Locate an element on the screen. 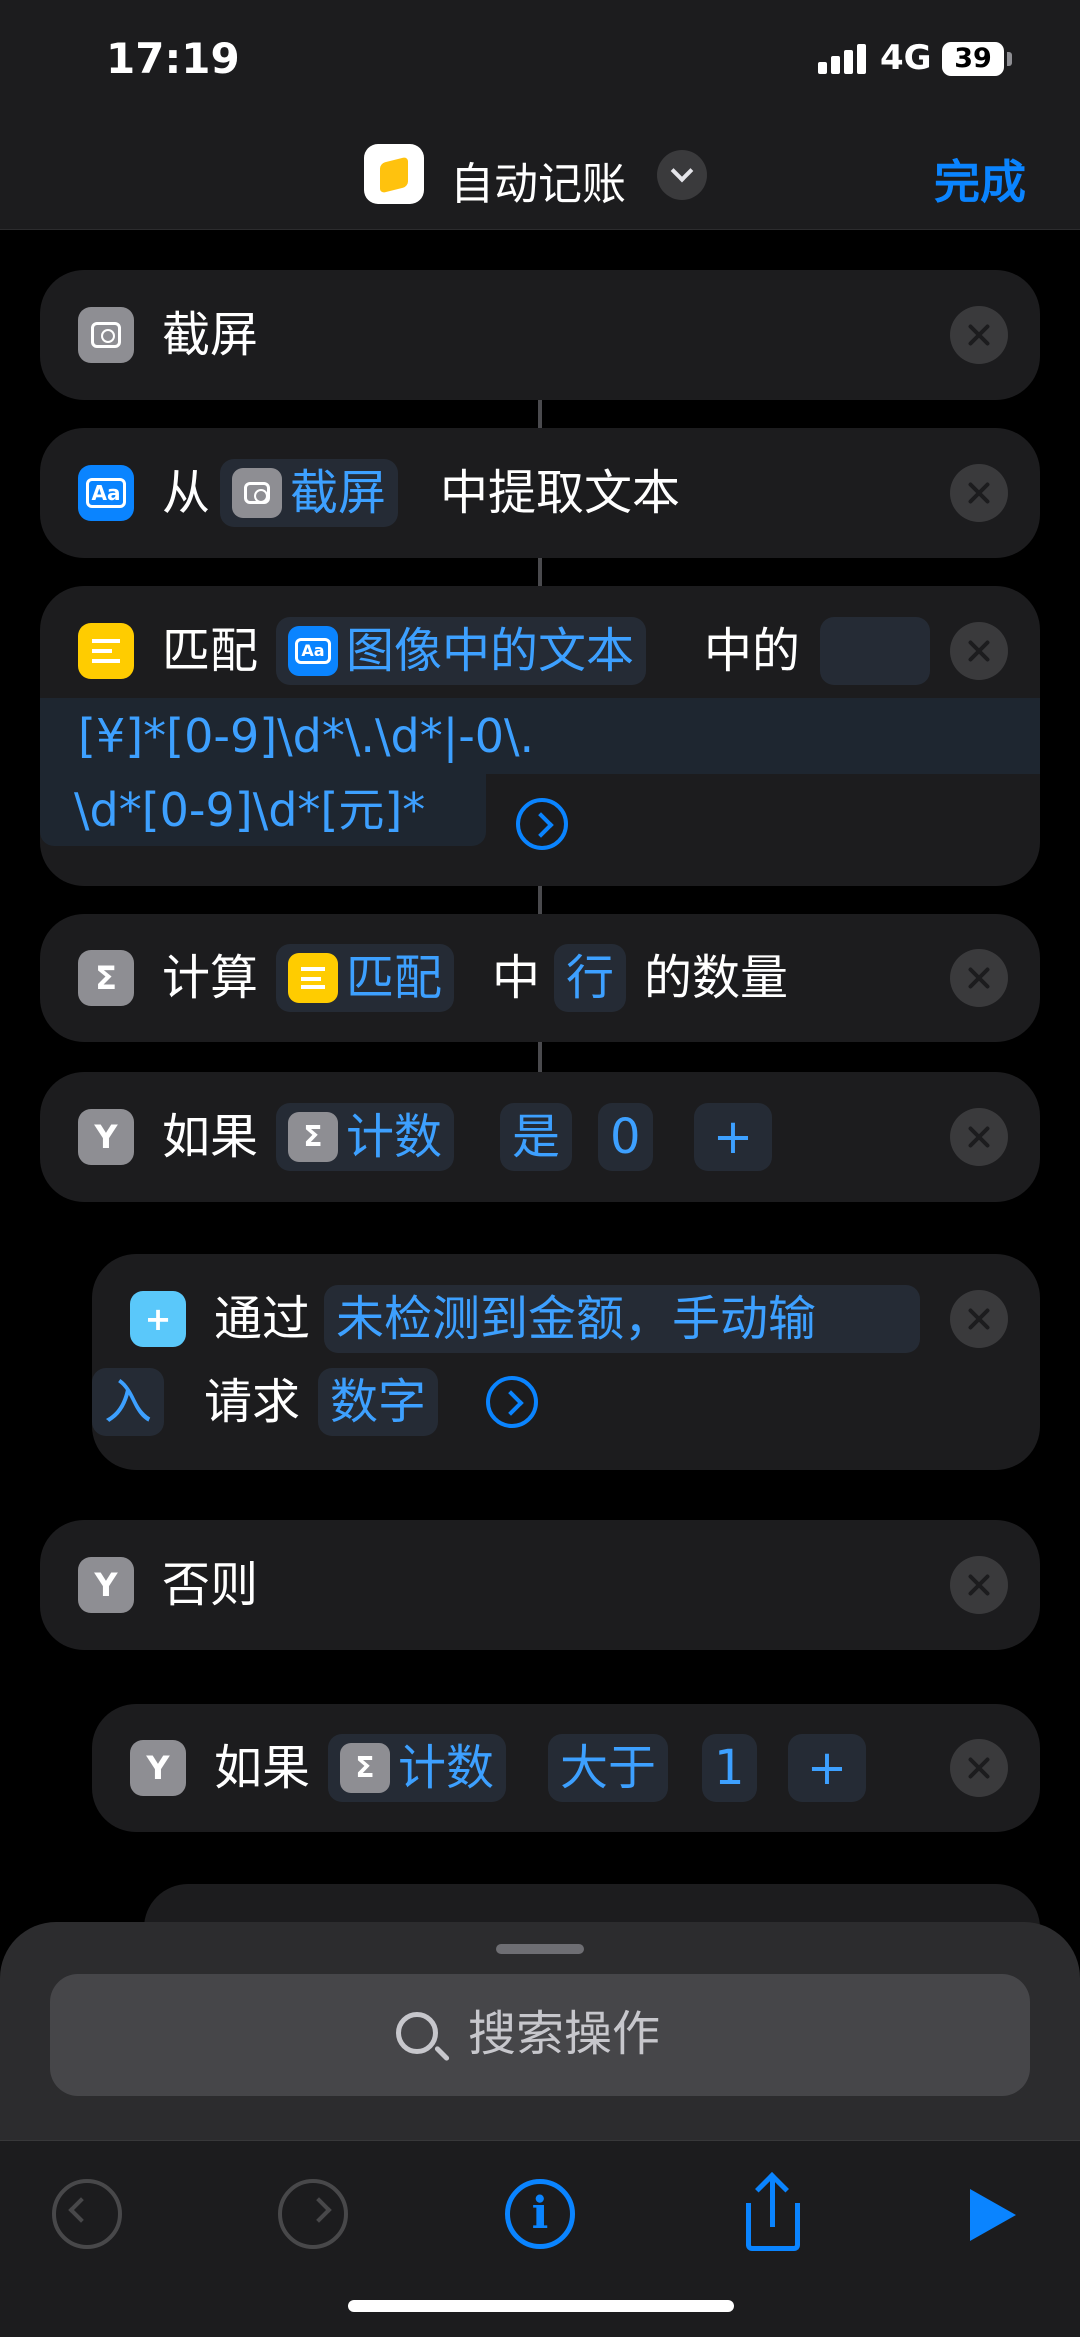 Image resolution: width=1080 pixels, height=2337 pixels. shortcut-app-icon is located at coordinates (394, 174).